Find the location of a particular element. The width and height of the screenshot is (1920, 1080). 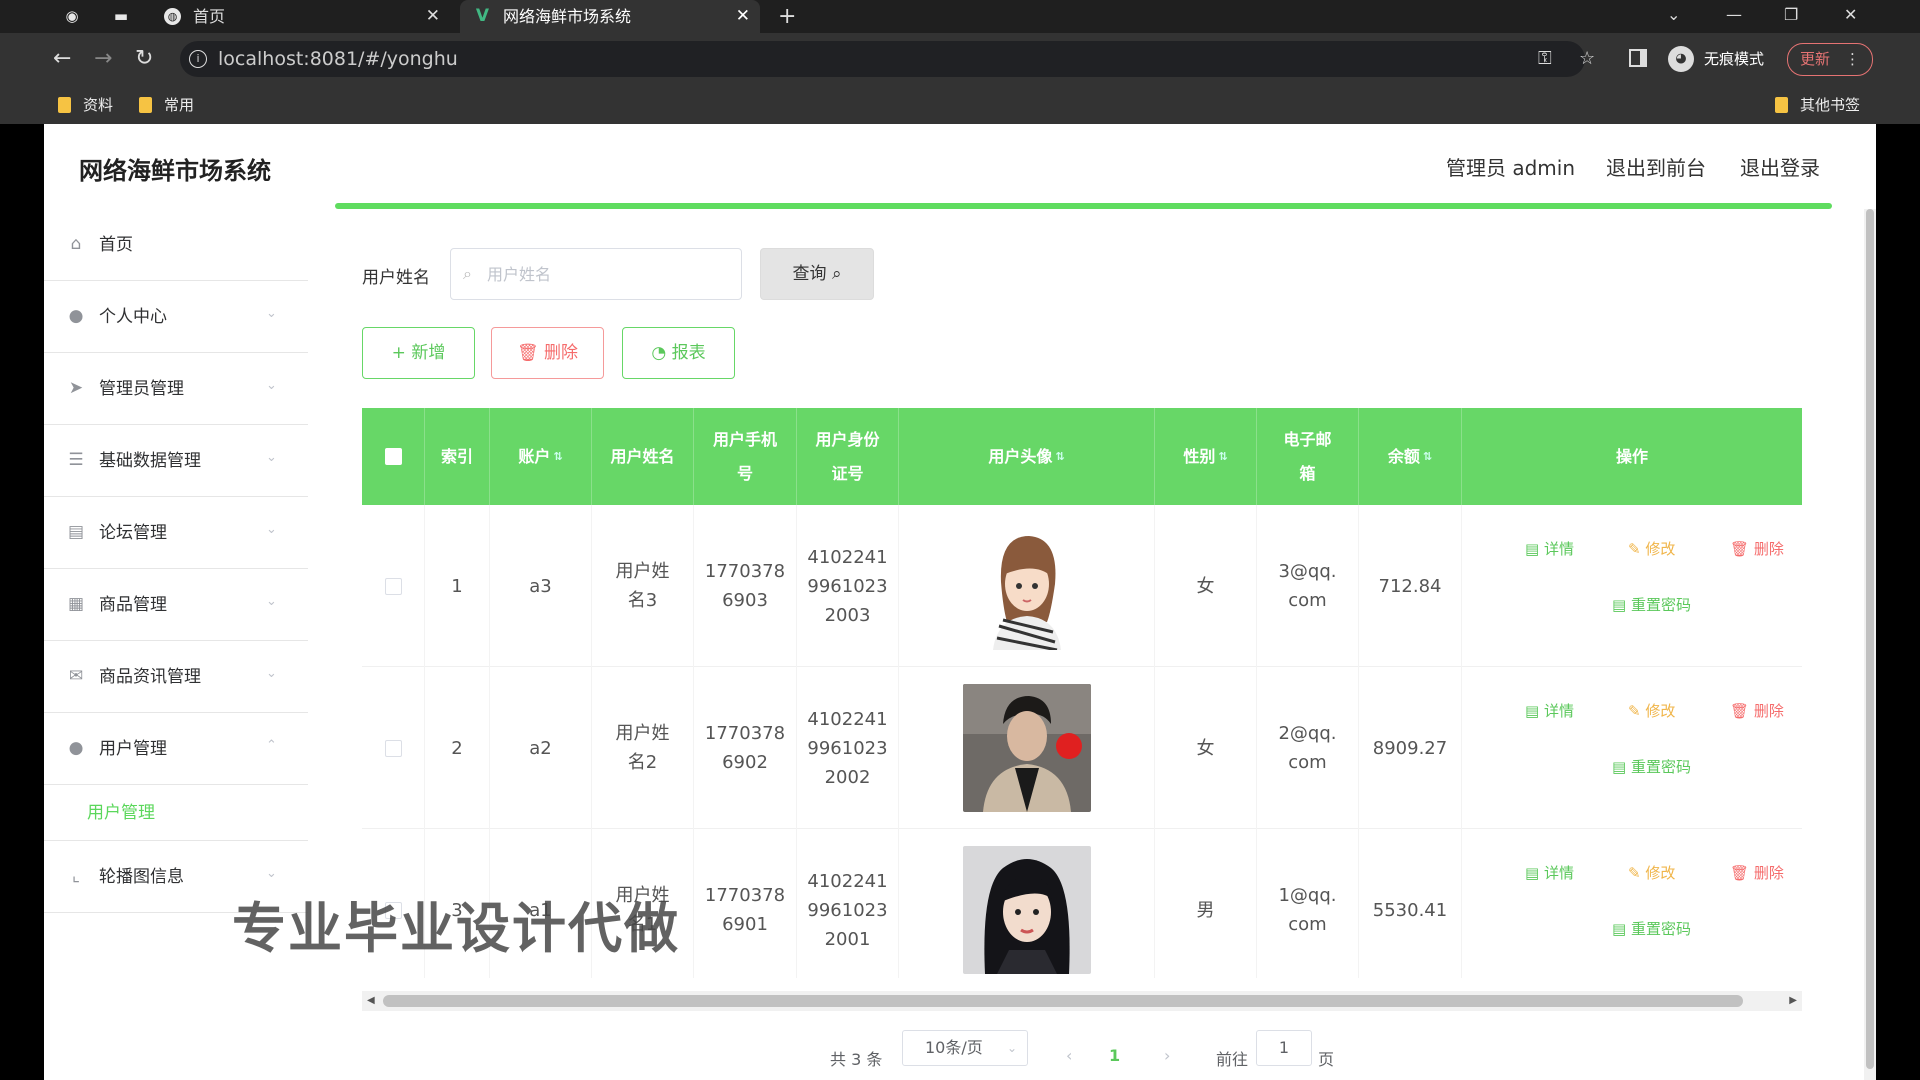

star-icon: ☆ is located at coordinates (1587, 59).